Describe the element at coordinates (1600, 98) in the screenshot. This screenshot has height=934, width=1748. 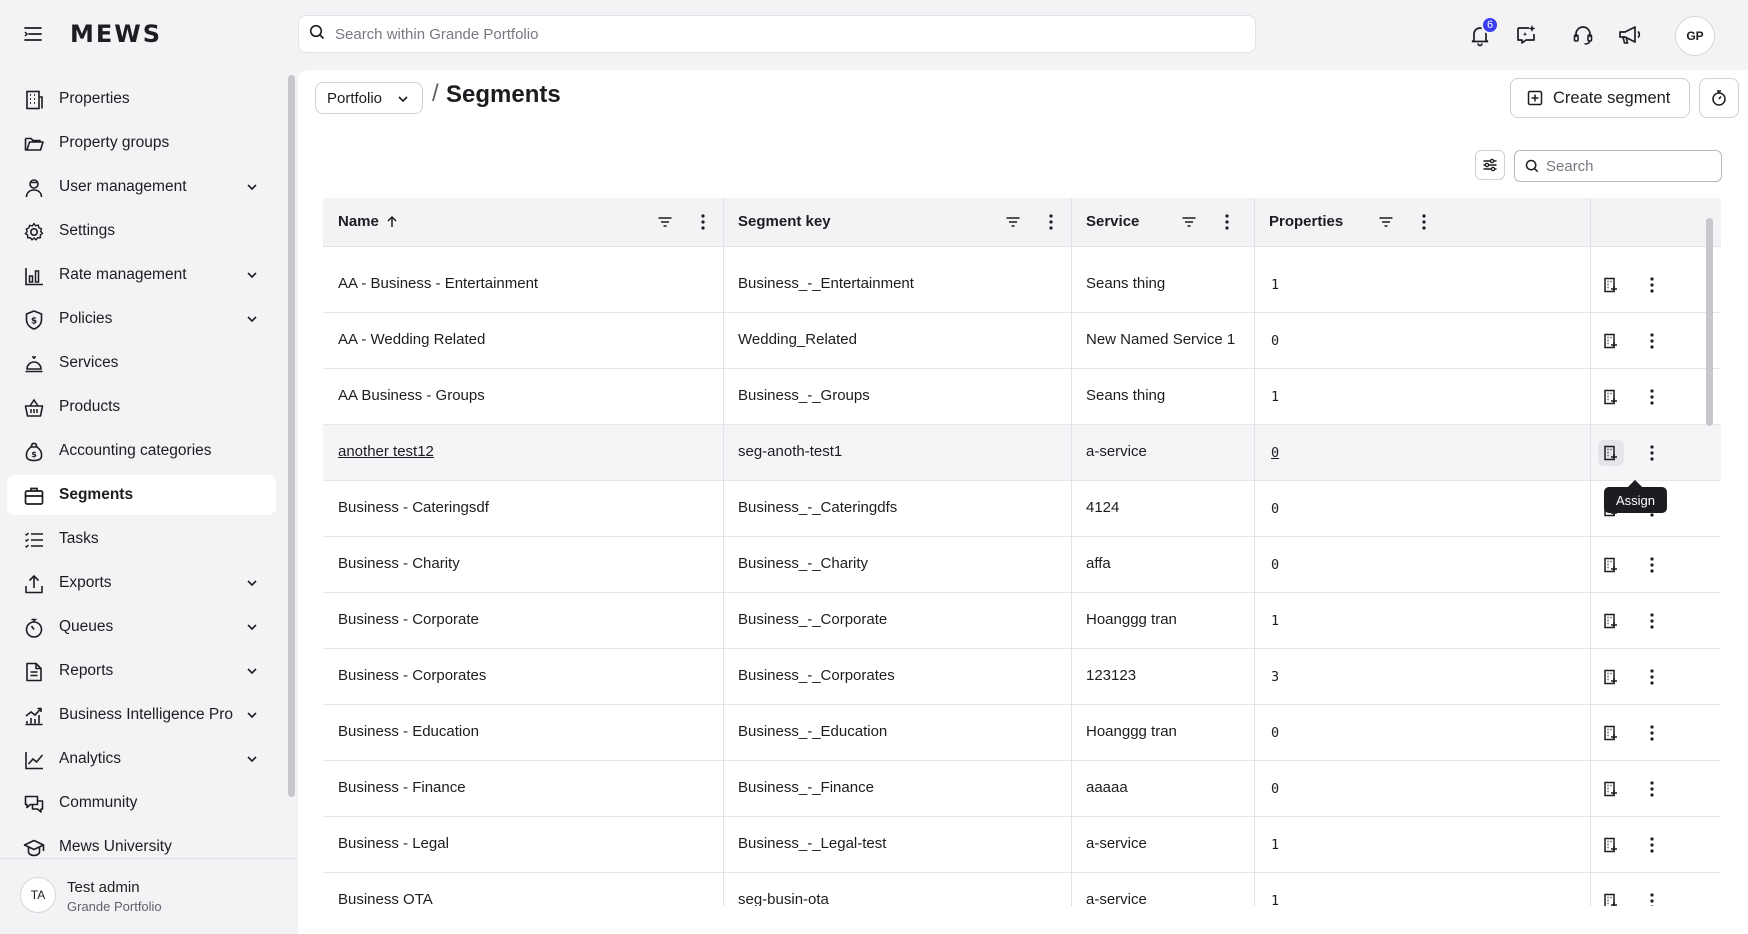
I see `create-segment-button: Create segment` at that location.